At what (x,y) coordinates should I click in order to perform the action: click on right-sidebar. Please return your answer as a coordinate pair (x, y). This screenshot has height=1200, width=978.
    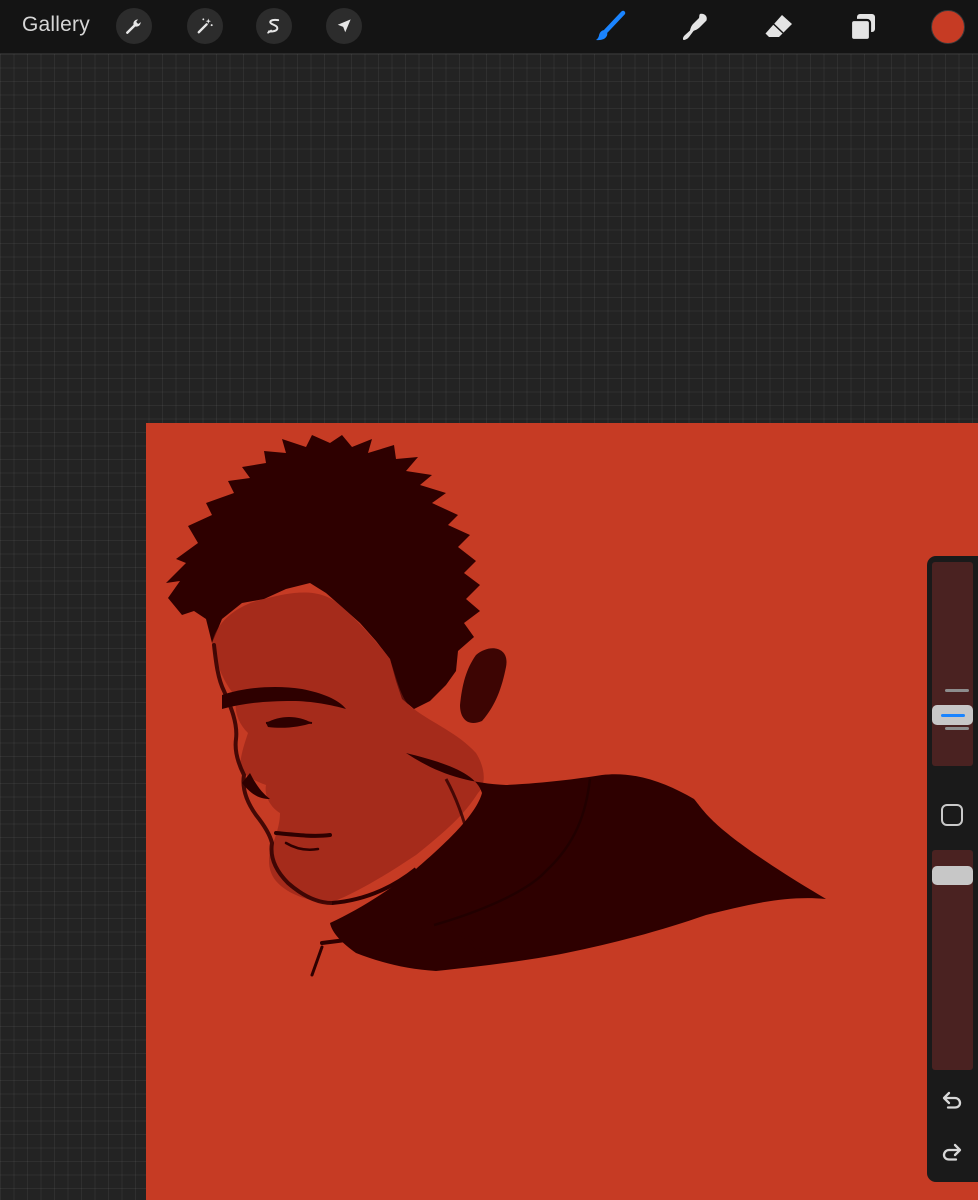
    Looking at the image, I should click on (952, 869).